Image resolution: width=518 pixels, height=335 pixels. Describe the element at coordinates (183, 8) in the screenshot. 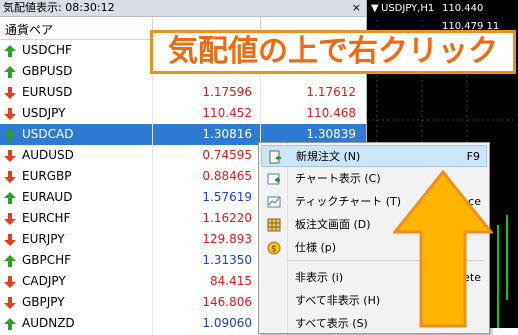

I see `market-watch-title-bar: 気配値表示: 08:30:12 ×` at that location.